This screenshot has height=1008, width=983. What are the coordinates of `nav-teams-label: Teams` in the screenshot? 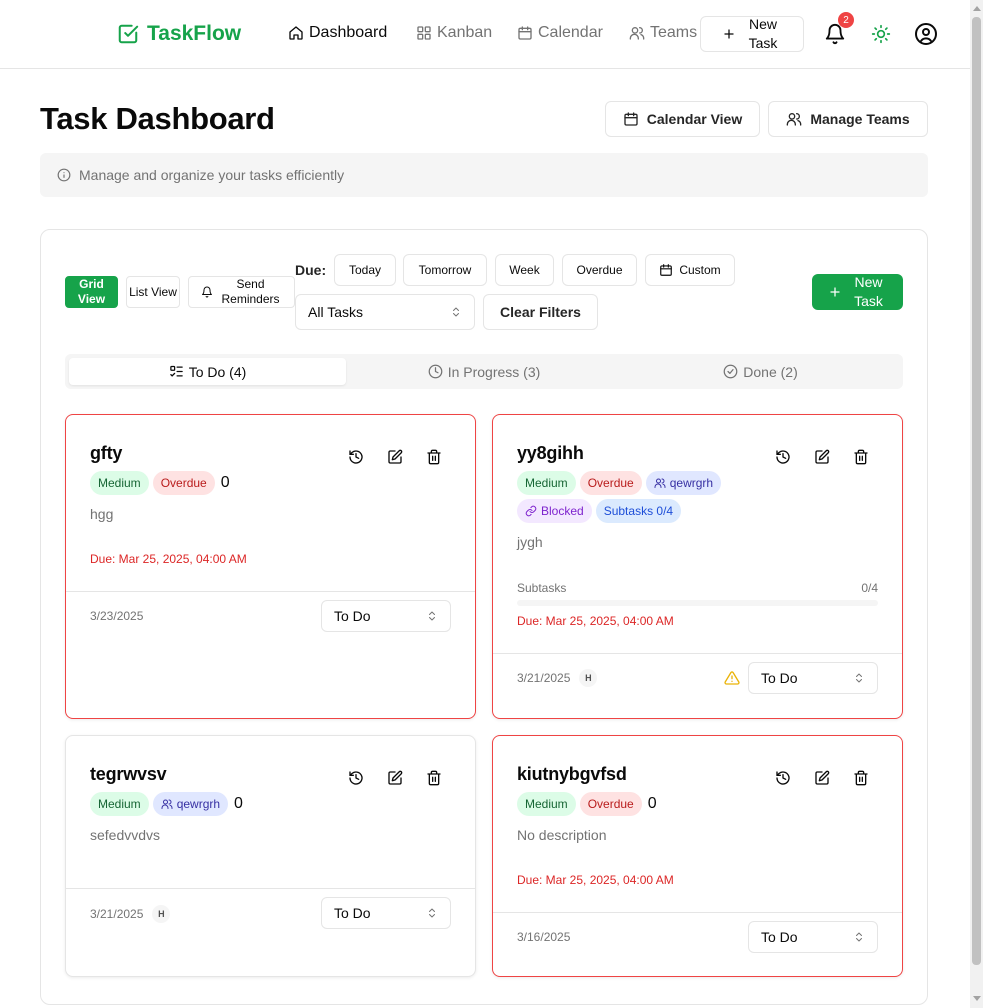 It's located at (674, 32).